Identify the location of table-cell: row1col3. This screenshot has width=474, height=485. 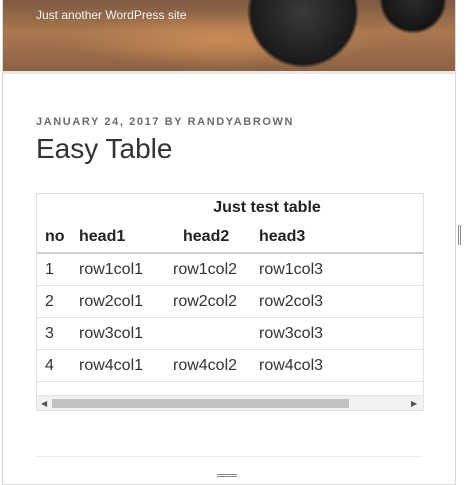
(291, 269).